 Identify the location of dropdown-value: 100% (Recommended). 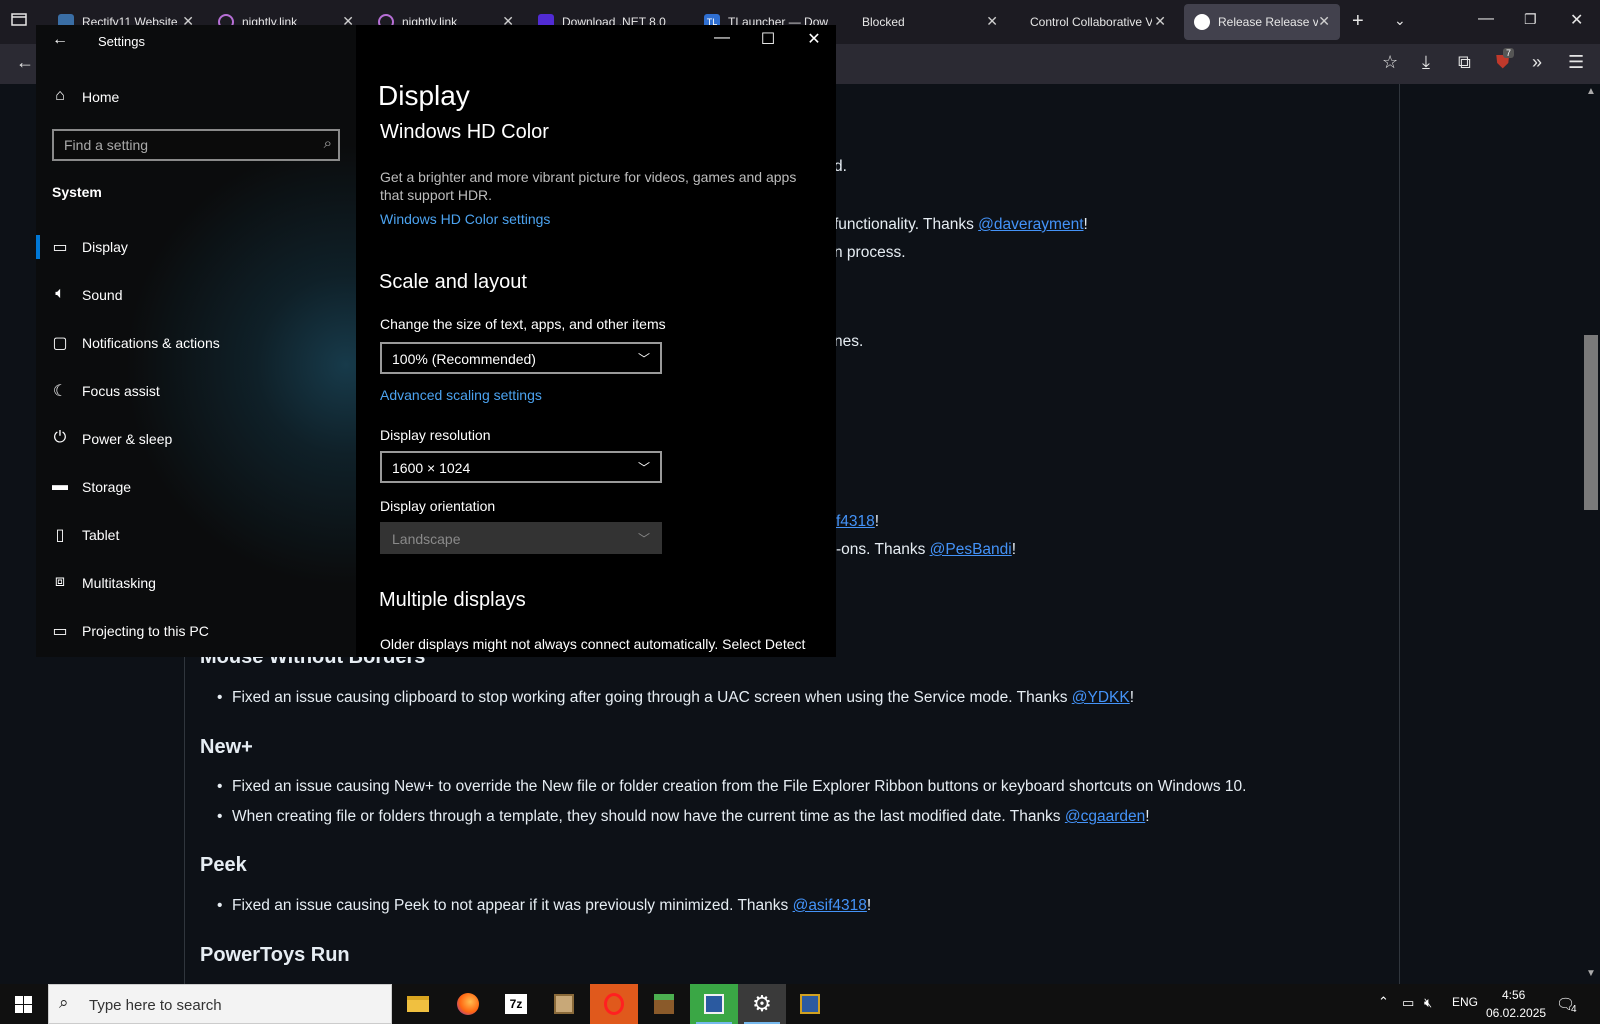
(464, 359).